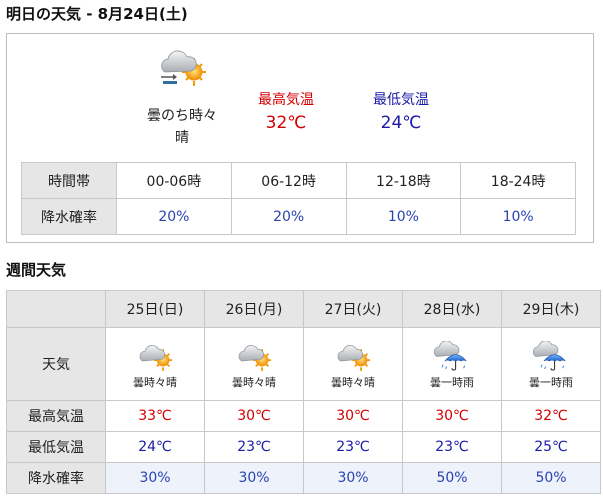 The height and width of the screenshot is (500, 603). I want to click on weather-row: 天気 曇時々晴 曇時々晴 曇時々晴 曇一時雨 曇一時雨, so click(303, 364).